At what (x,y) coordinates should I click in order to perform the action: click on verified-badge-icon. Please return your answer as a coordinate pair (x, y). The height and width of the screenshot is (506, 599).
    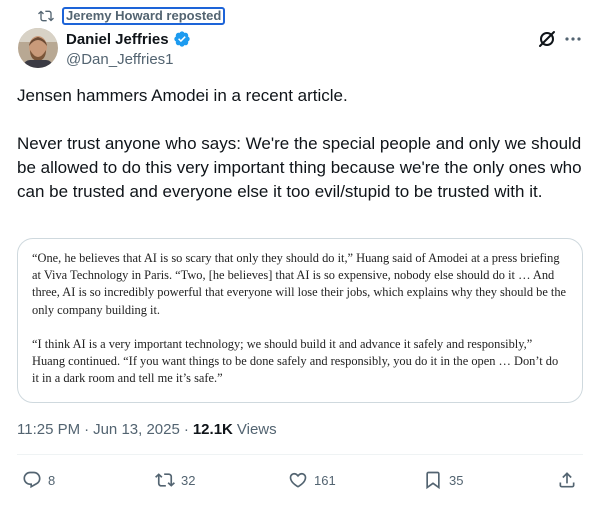
    Looking at the image, I should click on (182, 39).